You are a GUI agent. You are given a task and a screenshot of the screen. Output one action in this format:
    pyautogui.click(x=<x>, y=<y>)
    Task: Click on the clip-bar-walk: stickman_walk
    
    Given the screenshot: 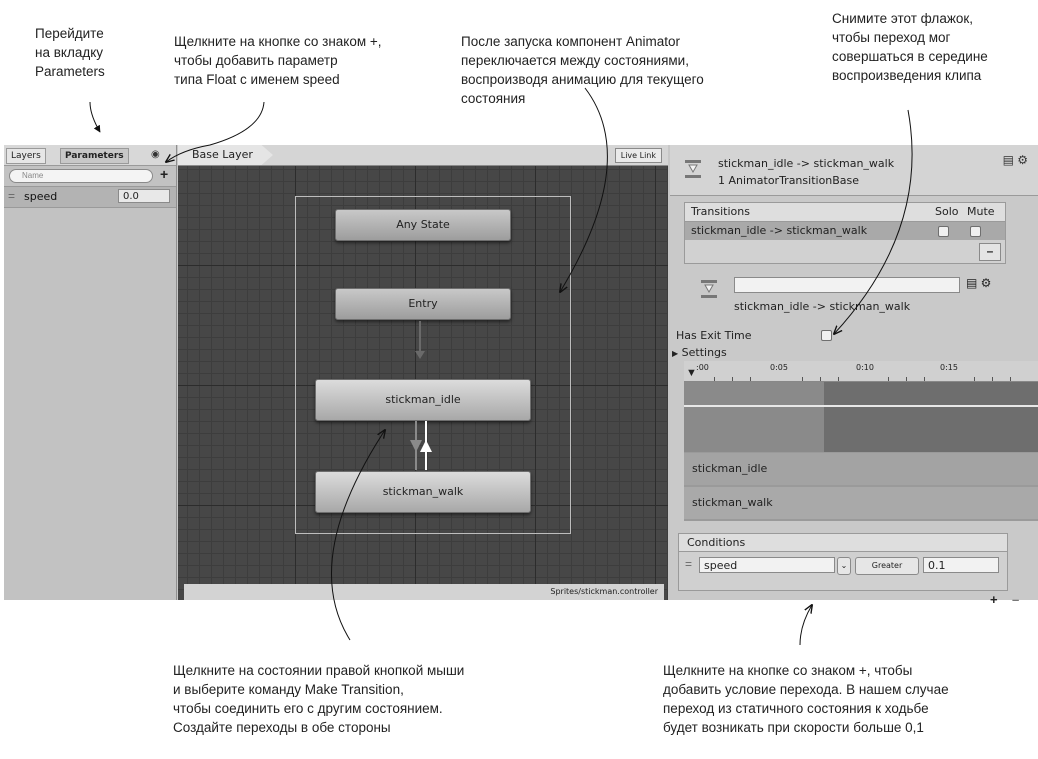 What is the action you would take?
    pyautogui.click(x=861, y=503)
    